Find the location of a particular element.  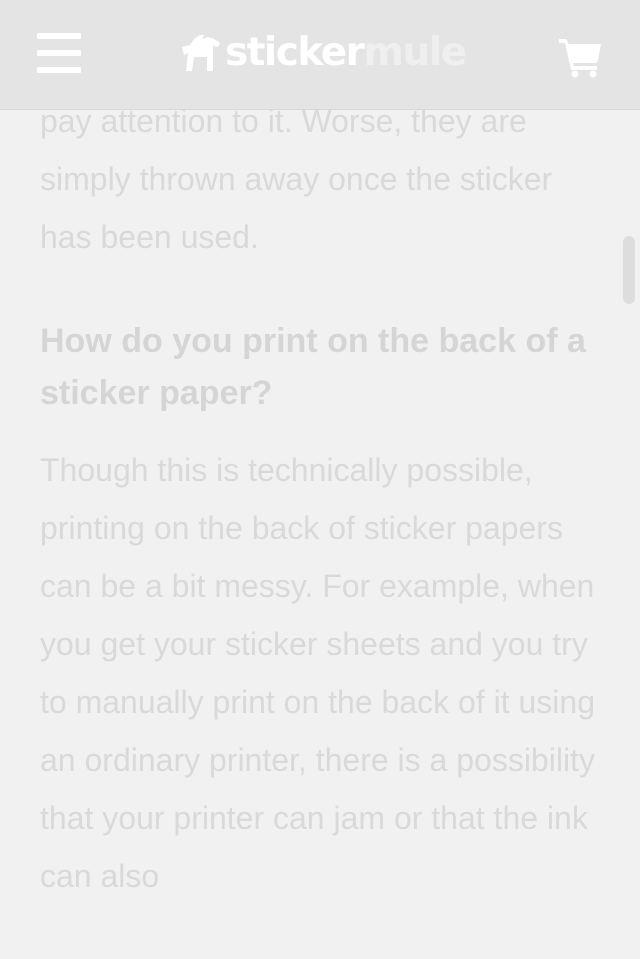

logo-wordmark: stickermule is located at coordinates (346, 53).